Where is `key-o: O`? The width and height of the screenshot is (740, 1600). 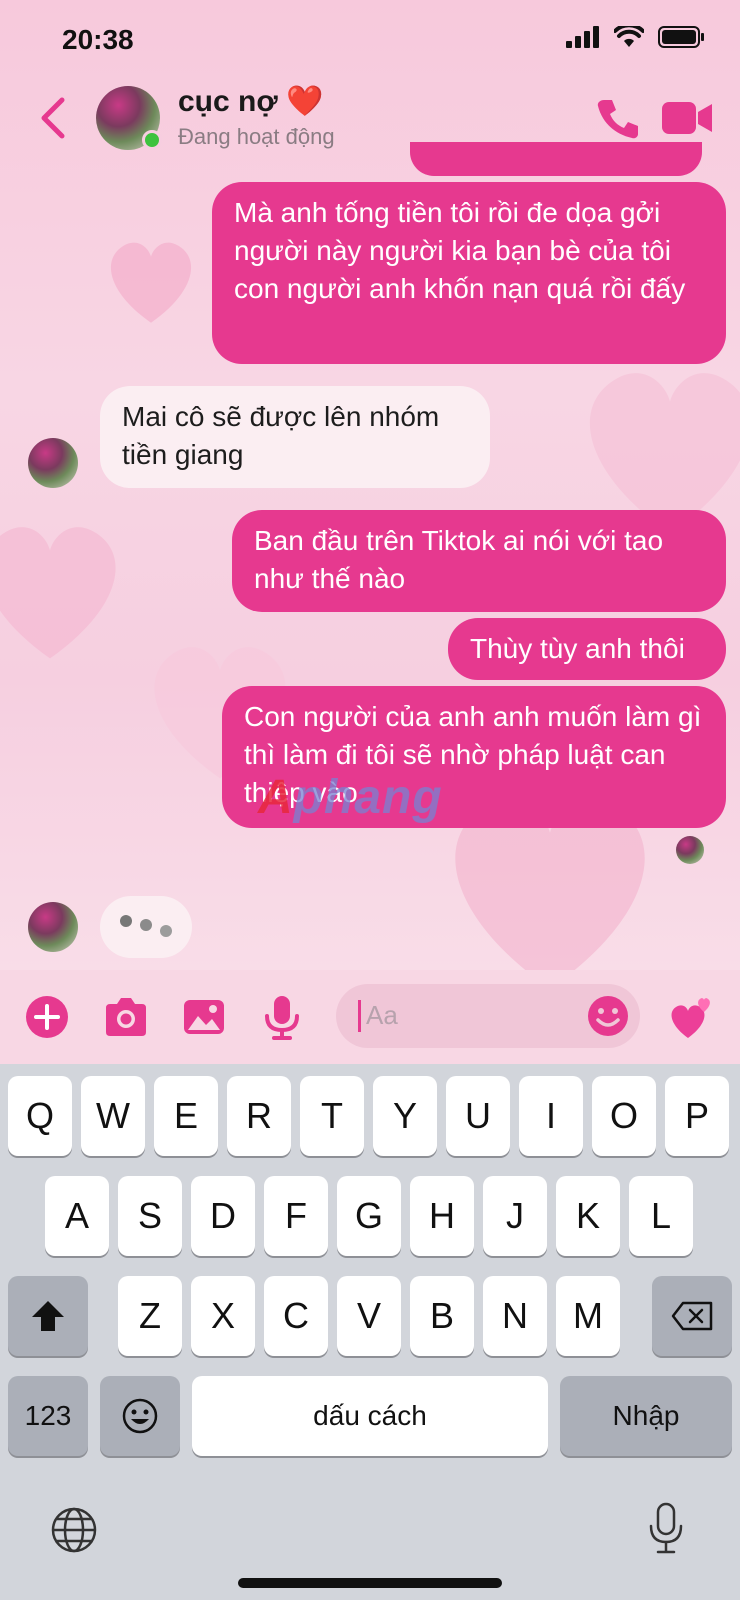
key-o: O is located at coordinates (624, 1116).